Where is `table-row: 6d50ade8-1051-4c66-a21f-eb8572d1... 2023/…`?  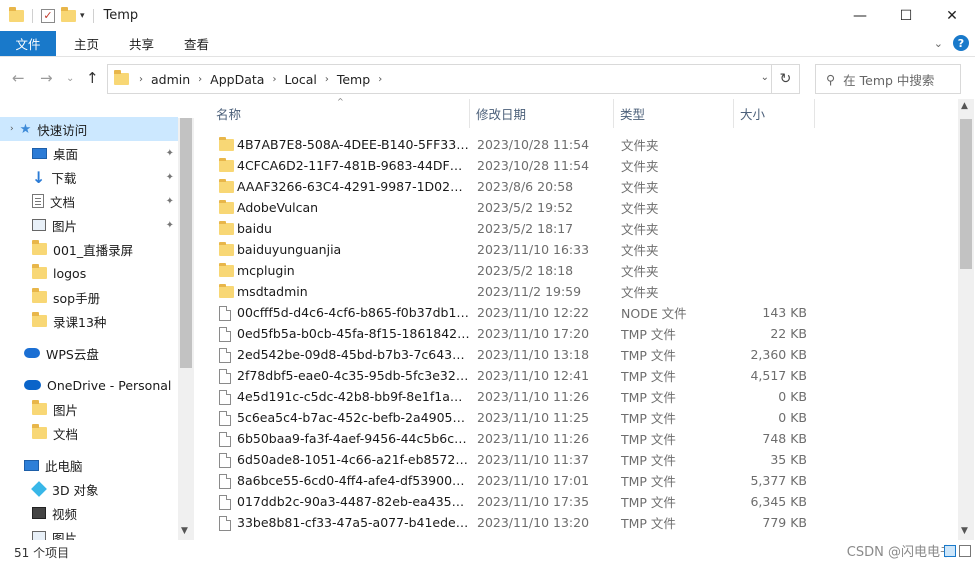 table-row: 6d50ade8-1051-4c66-a21f-eb8572d1... 2023/… is located at coordinates (510, 459).